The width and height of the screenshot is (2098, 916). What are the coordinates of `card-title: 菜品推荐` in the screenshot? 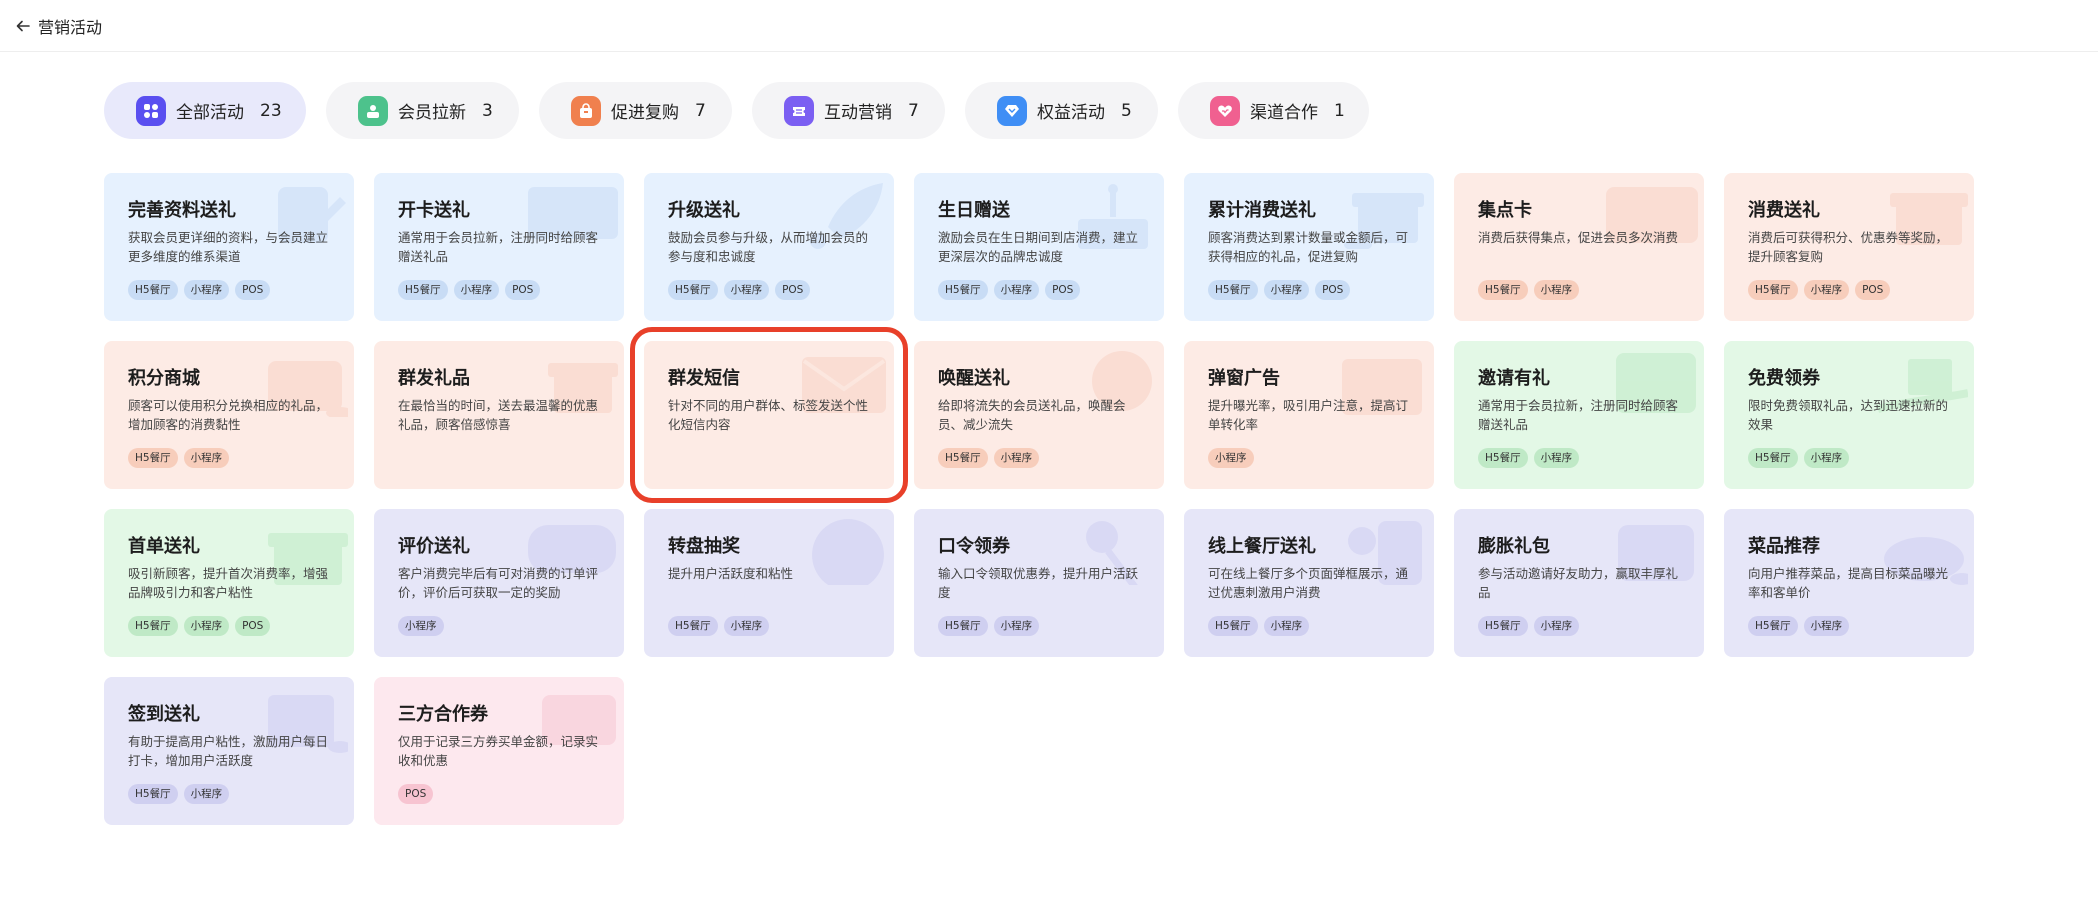 It's located at (1784, 546).